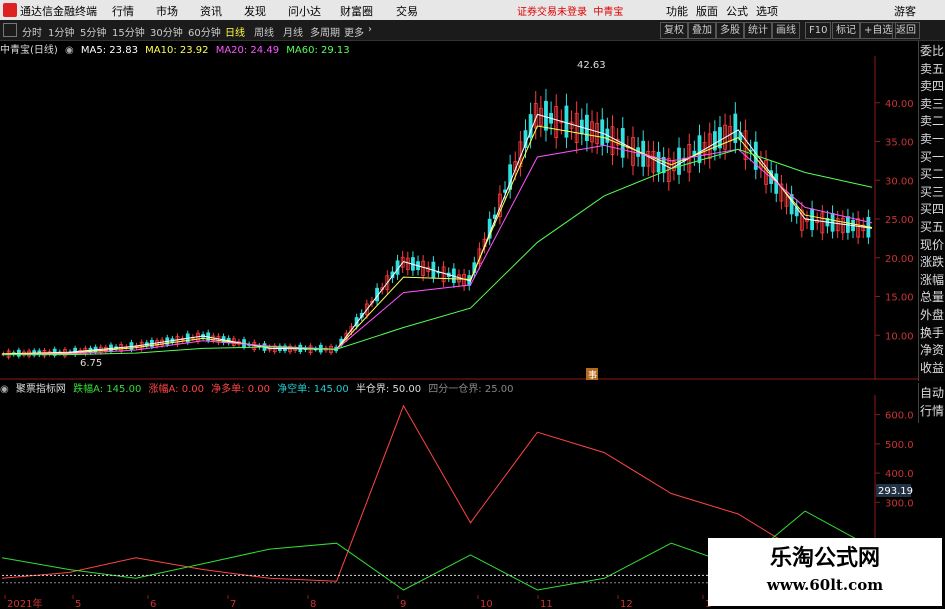  I want to click on side-bottom-item-0: 自动, so click(932, 393).